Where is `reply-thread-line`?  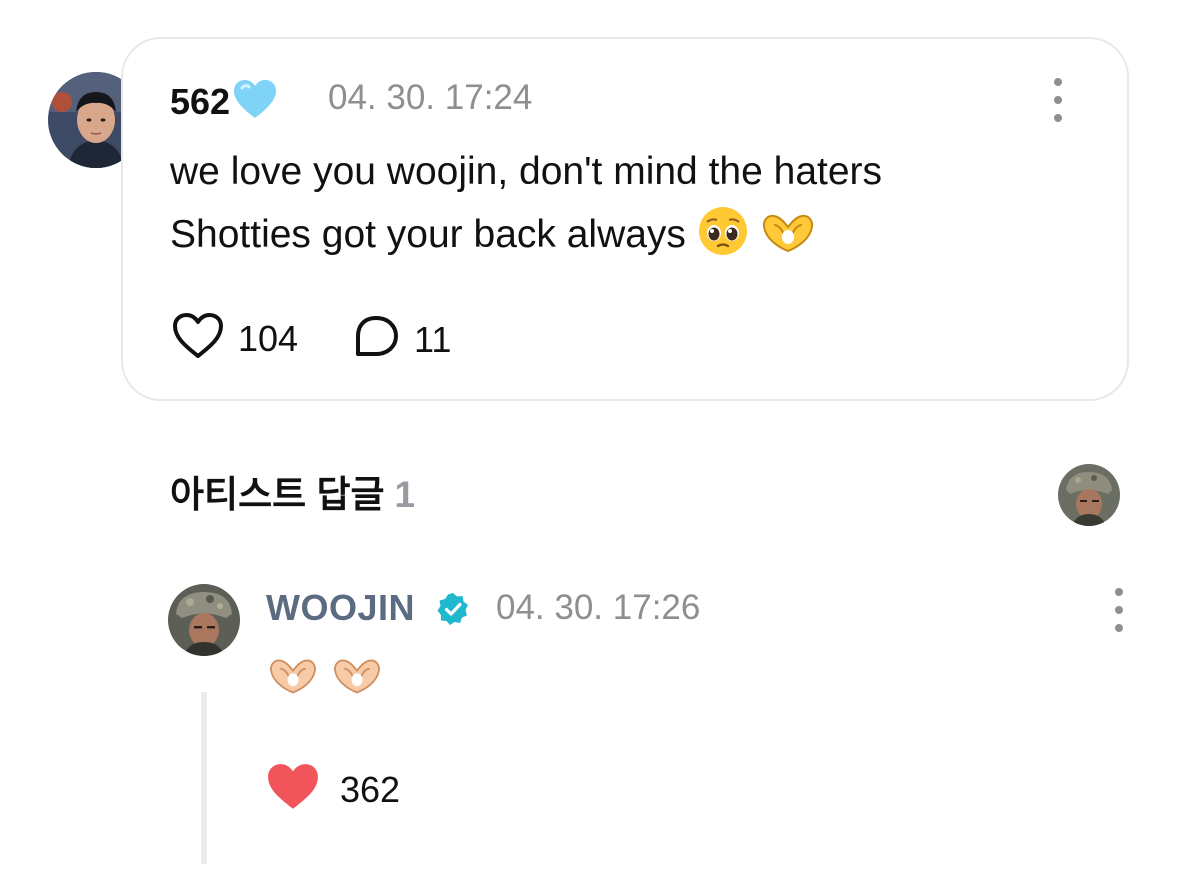 reply-thread-line is located at coordinates (204, 778).